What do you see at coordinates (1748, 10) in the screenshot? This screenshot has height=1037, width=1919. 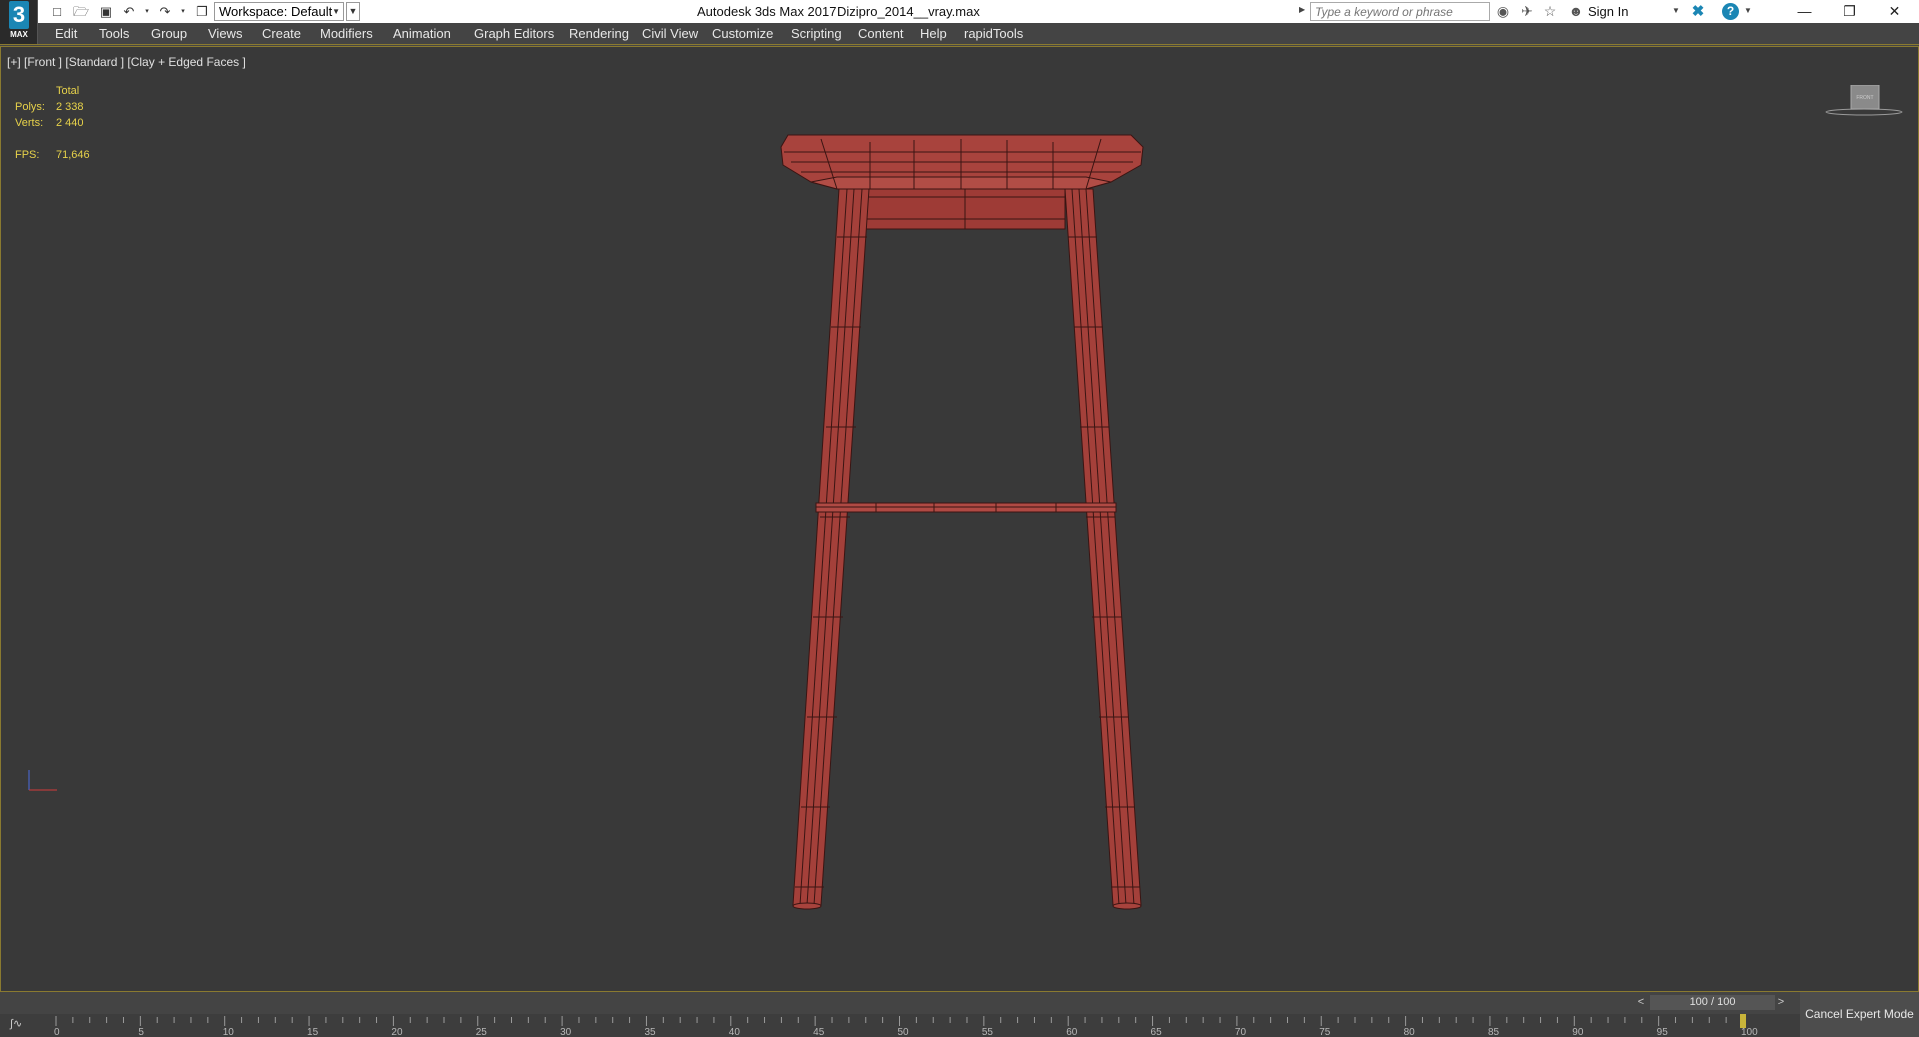 I see `help-dropdown-icon: ▼` at bounding box center [1748, 10].